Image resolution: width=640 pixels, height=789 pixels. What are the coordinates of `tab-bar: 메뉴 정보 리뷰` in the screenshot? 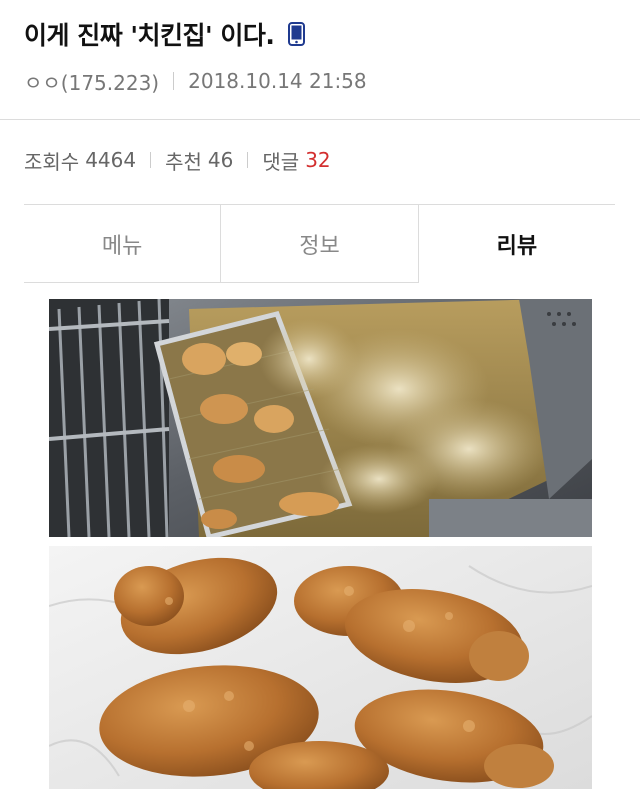 It's located at (319, 243).